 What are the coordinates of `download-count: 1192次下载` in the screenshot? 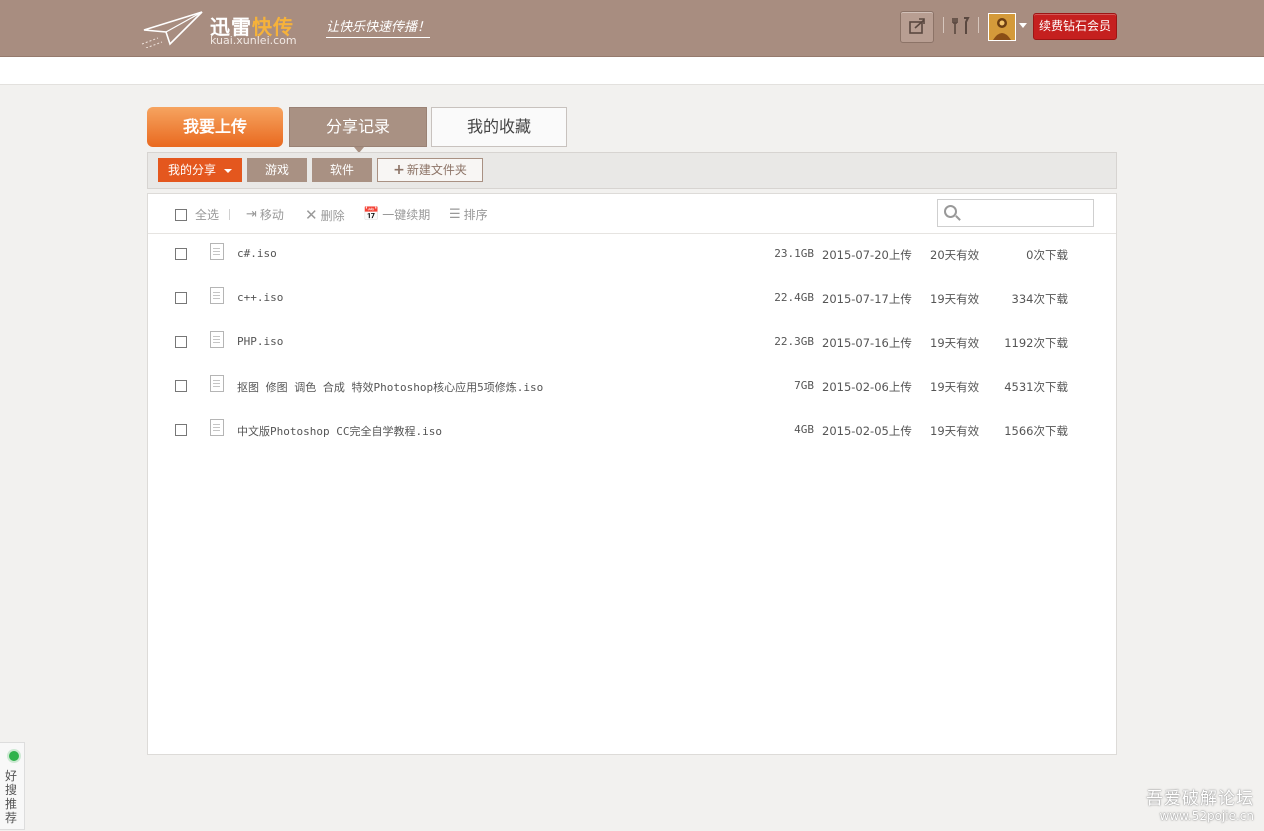 It's located at (1036, 343).